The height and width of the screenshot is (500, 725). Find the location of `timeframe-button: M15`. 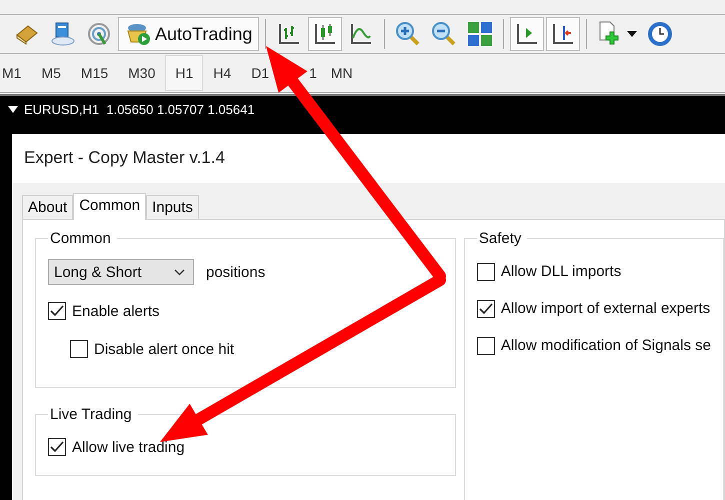

timeframe-button: M15 is located at coordinates (94, 73).